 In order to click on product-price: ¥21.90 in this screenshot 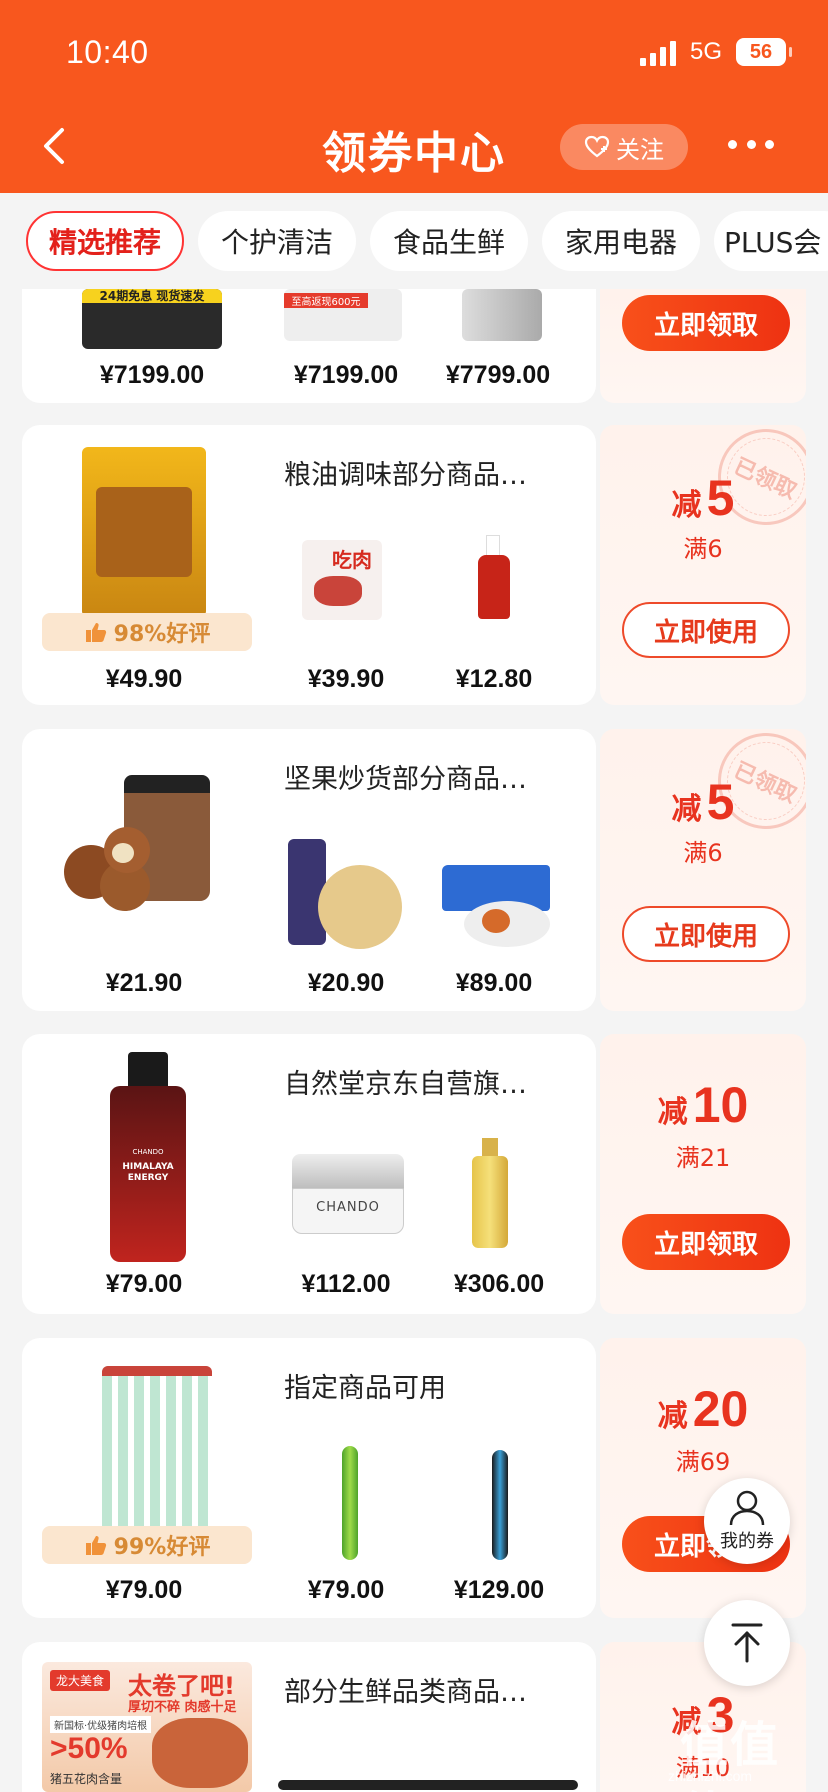, I will do `click(144, 983)`.